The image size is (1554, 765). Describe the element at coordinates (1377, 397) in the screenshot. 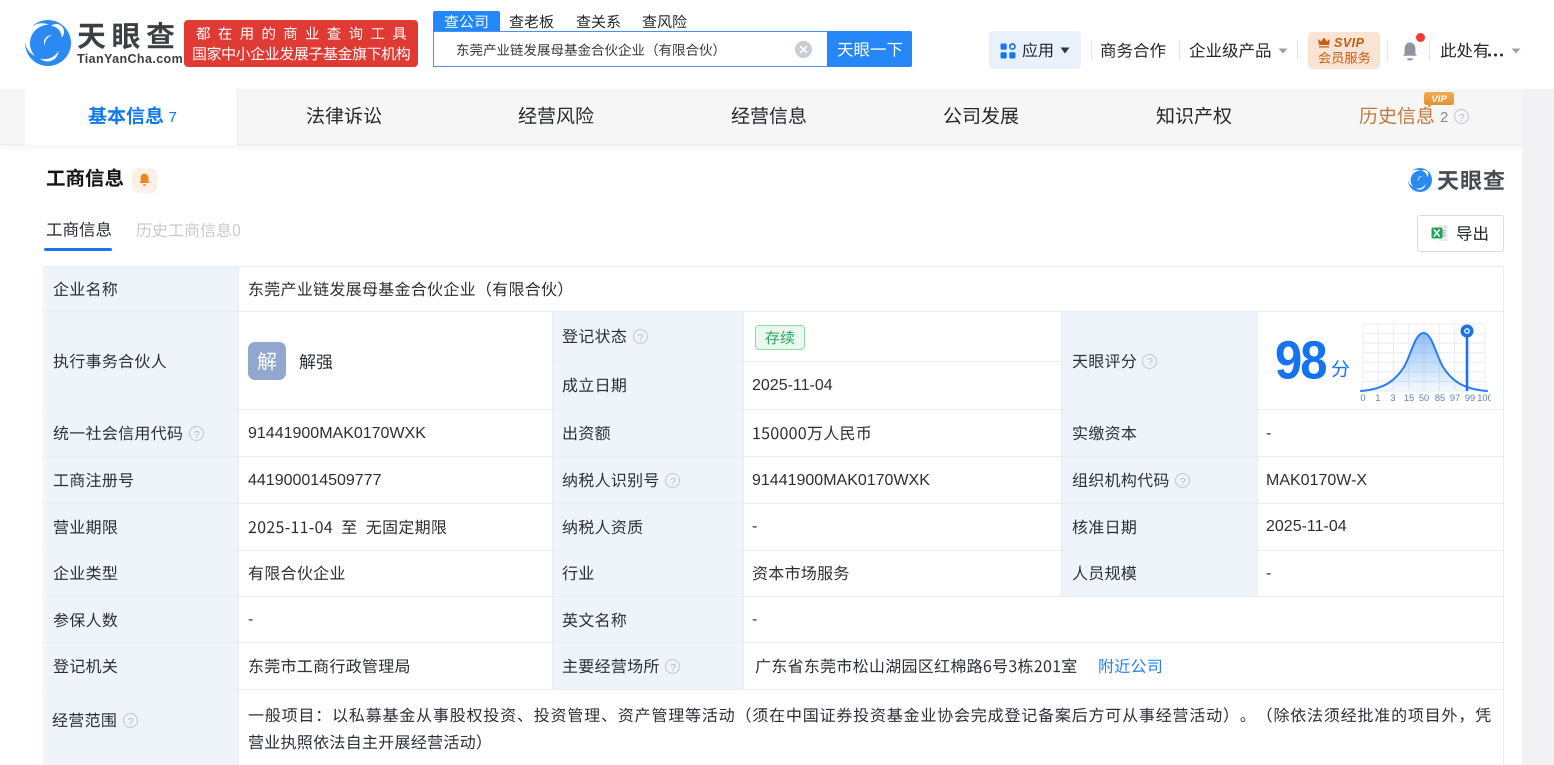

I see `svg-text: 1` at that location.